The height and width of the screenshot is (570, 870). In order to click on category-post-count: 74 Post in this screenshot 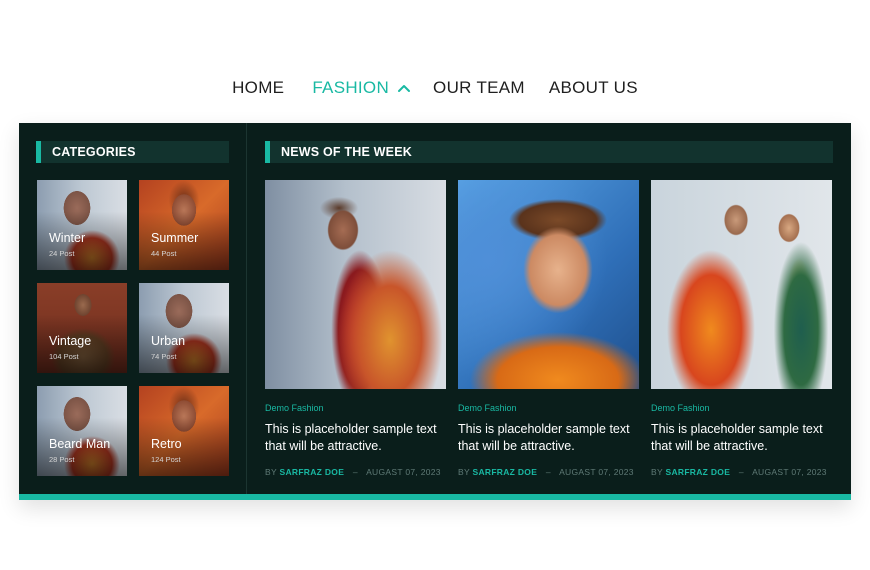, I will do `click(164, 356)`.